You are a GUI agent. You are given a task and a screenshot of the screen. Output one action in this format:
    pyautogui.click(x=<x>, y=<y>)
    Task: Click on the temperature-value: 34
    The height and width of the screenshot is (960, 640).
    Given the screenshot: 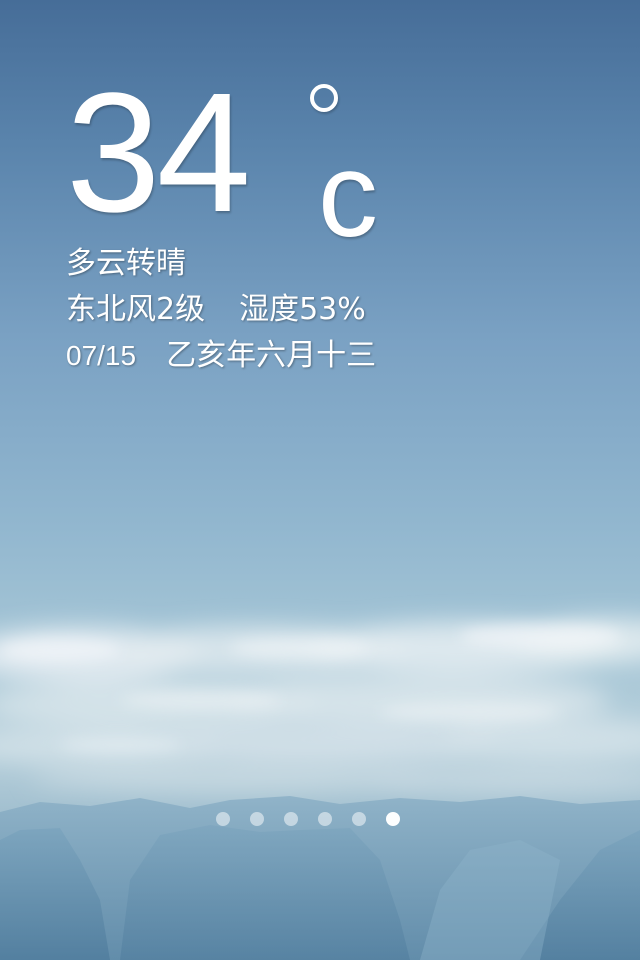 What is the action you would take?
    pyautogui.click(x=158, y=153)
    